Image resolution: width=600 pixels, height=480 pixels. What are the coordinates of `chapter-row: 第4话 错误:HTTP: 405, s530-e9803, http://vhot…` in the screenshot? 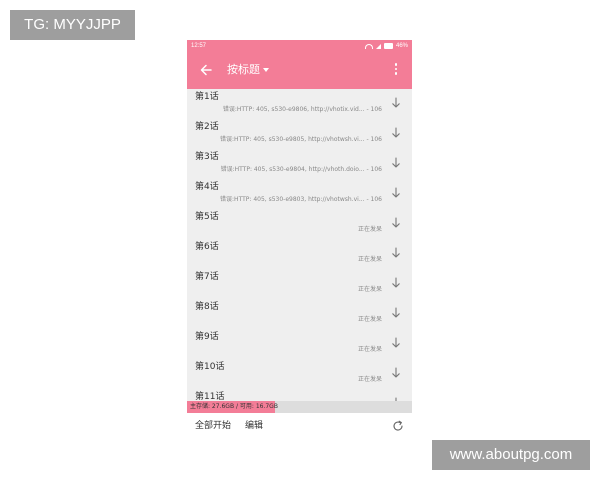 It's located at (299, 194).